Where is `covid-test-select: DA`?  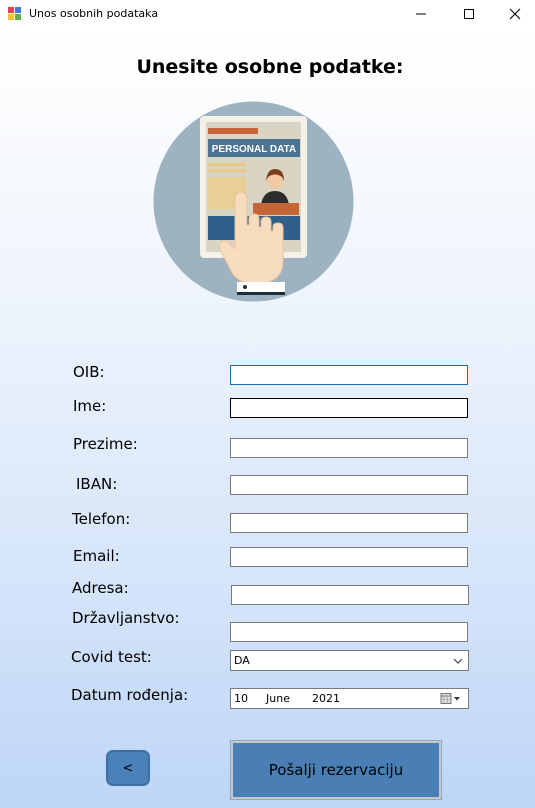
covid-test-select: DA is located at coordinates (349, 660).